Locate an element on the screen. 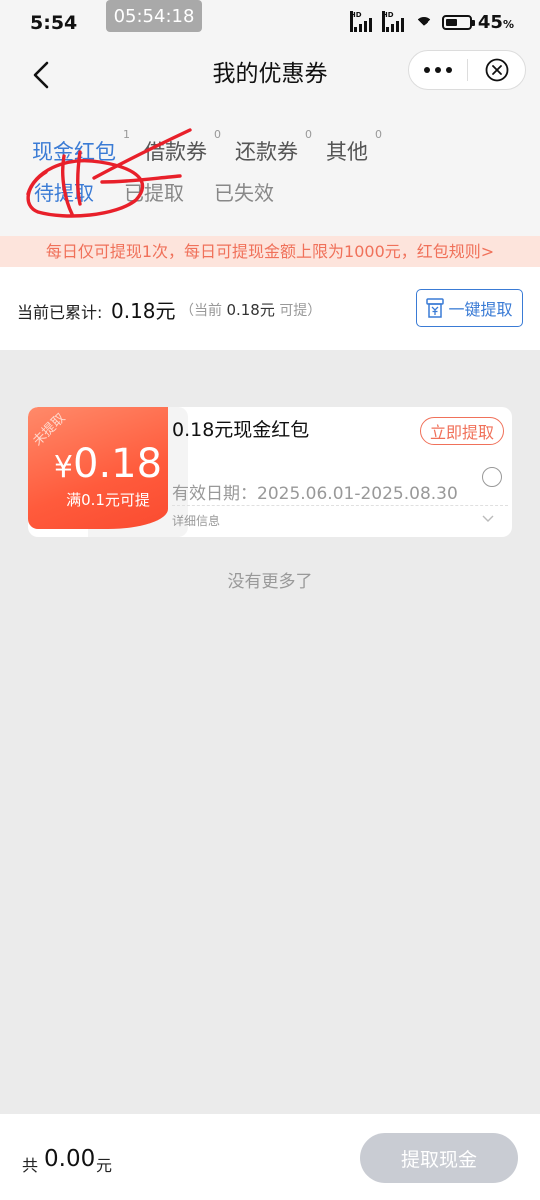 This screenshot has height=1200, width=540. tab-cash-redpacket: 现金红包 1 is located at coordinates (81, 147).